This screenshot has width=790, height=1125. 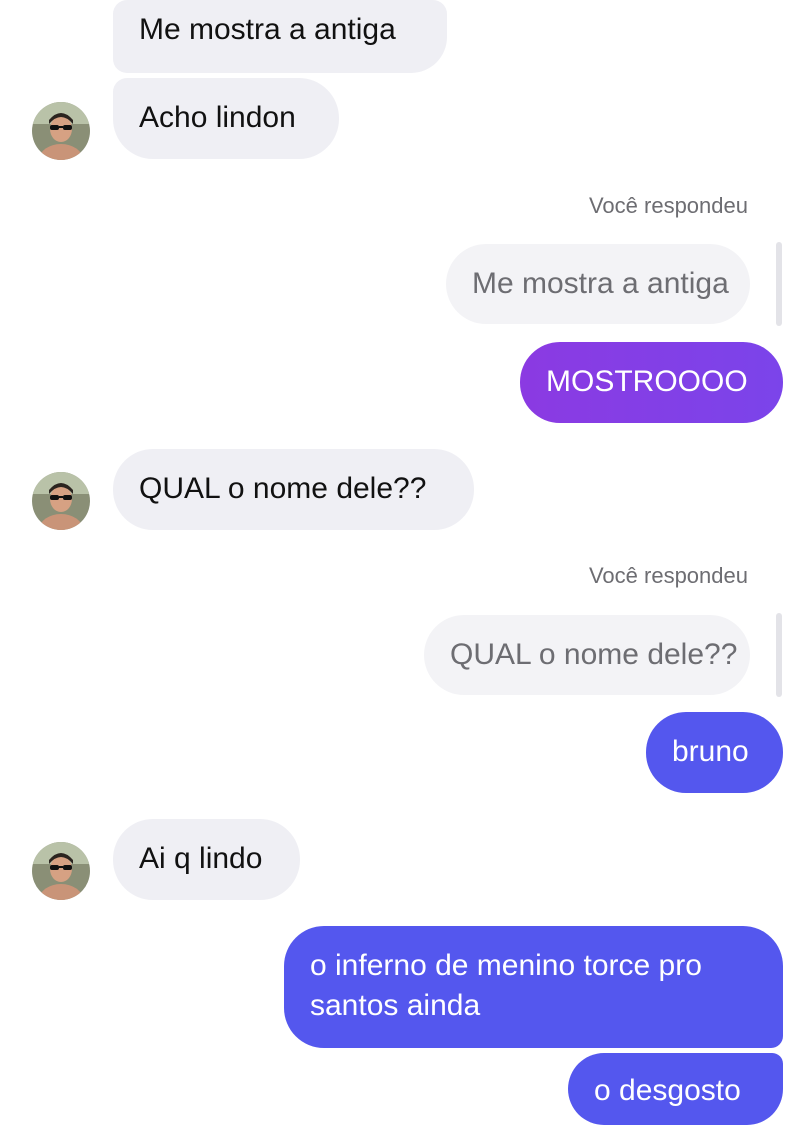 I want to click on message-text: QUAL o nome dele??, so click(x=283, y=488).